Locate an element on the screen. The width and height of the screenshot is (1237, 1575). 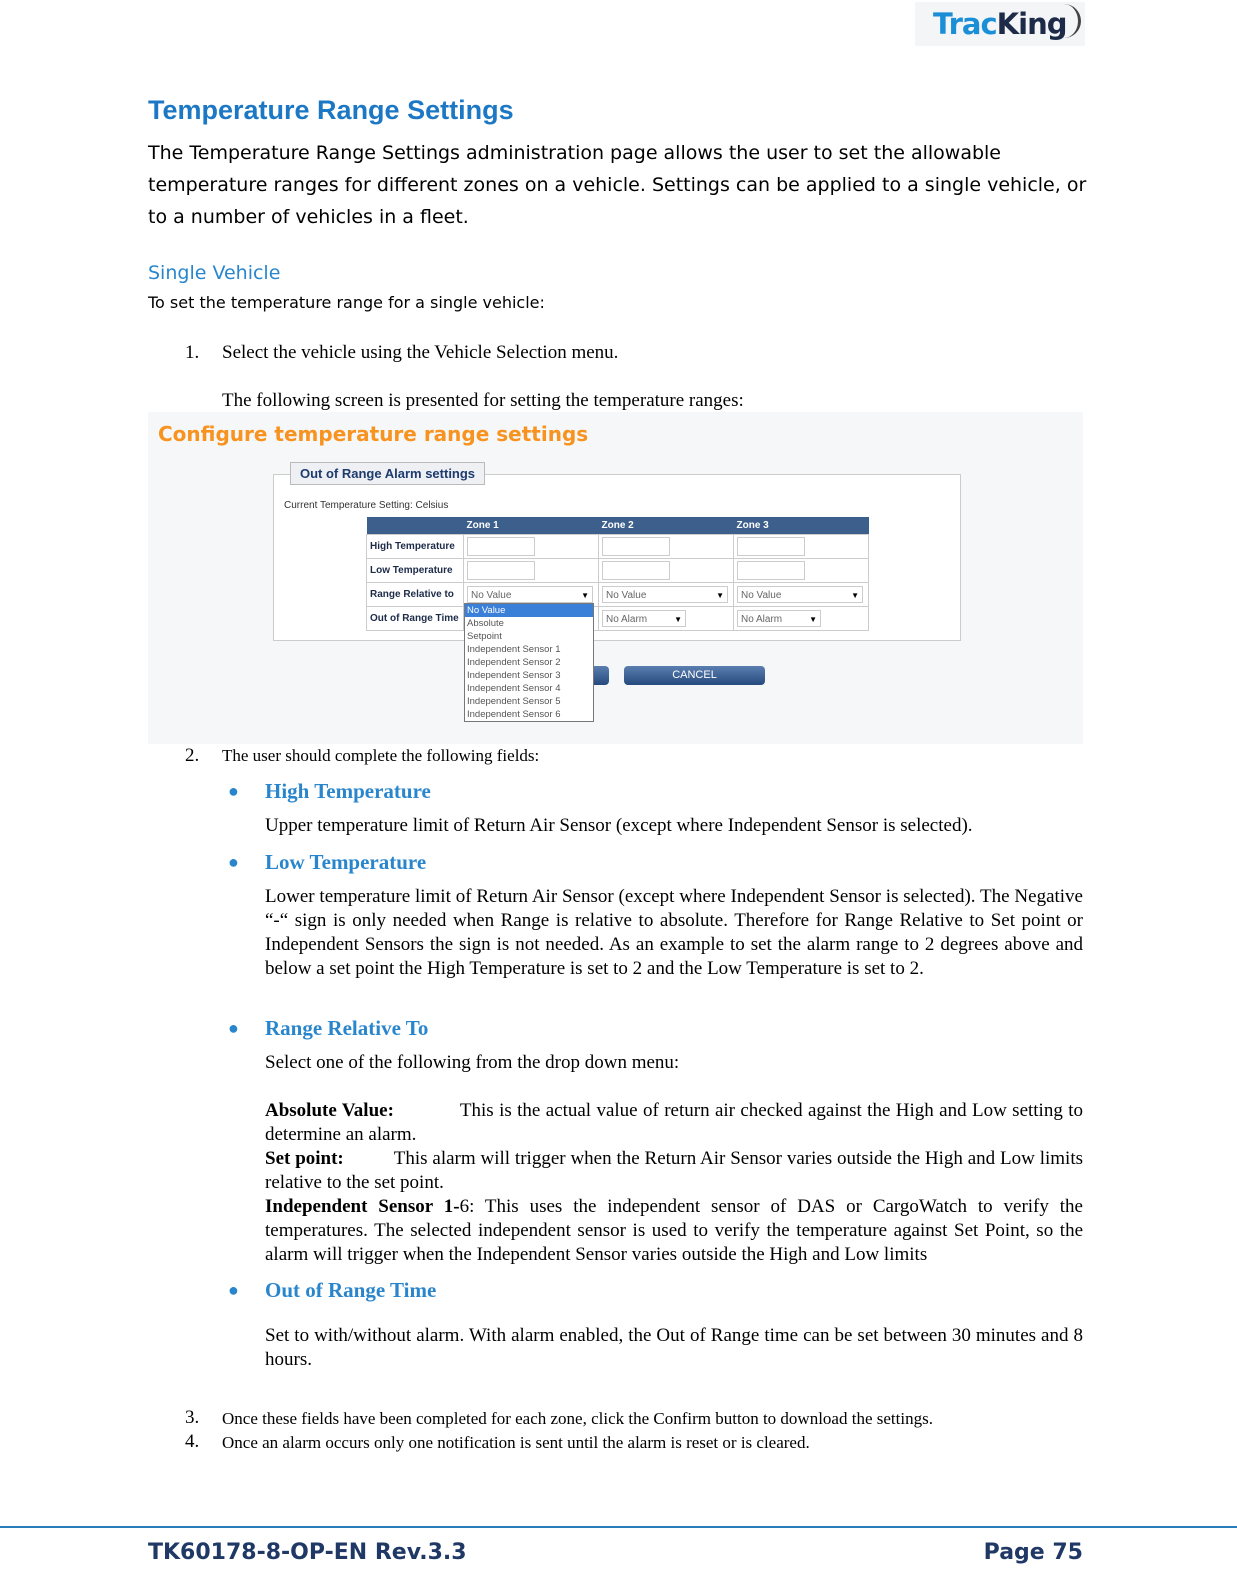
row-label: Low Temperature is located at coordinates (415, 570).